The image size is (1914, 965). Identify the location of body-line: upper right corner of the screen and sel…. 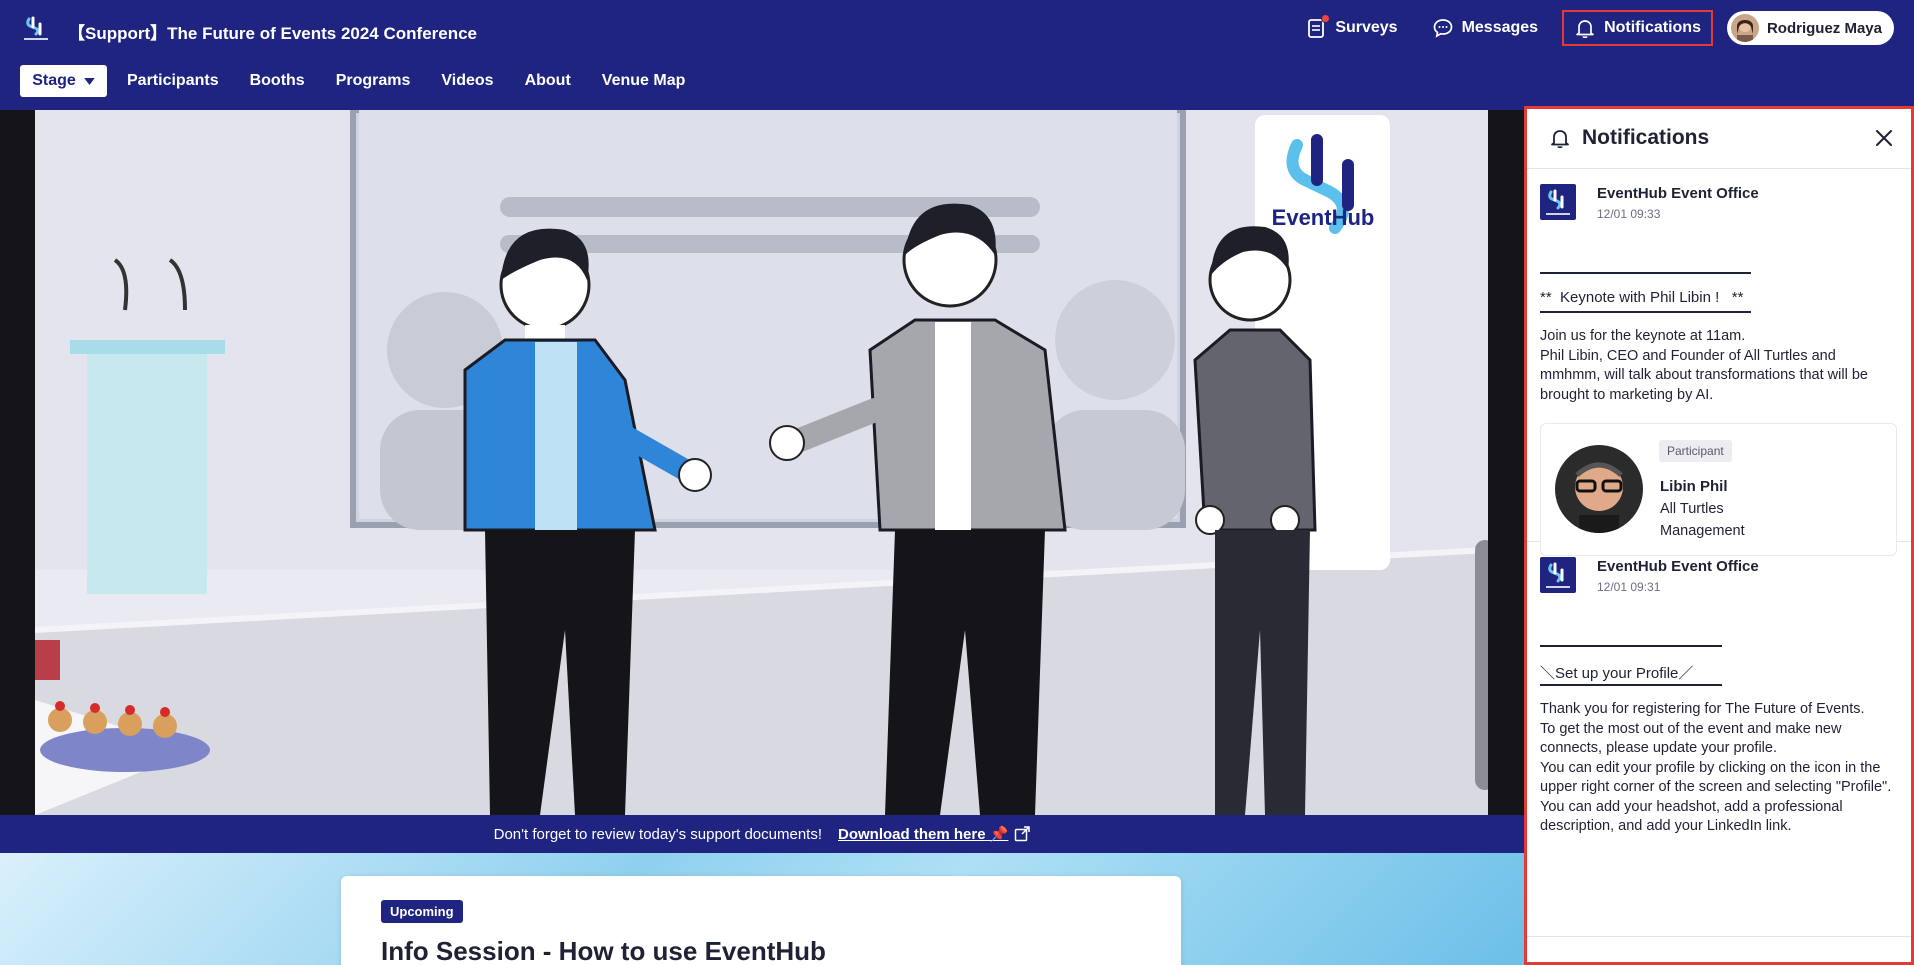
(1716, 787).